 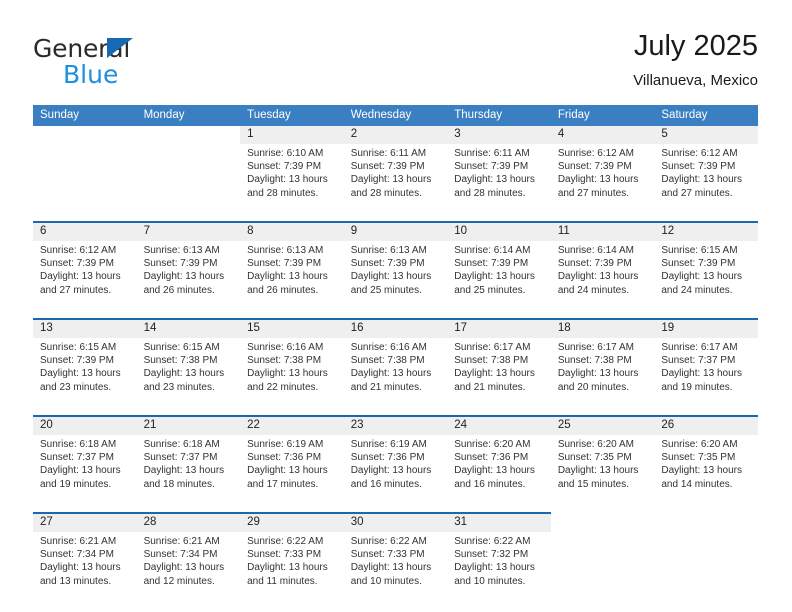 I want to click on weekday-header-saturday: Saturday, so click(x=706, y=115).